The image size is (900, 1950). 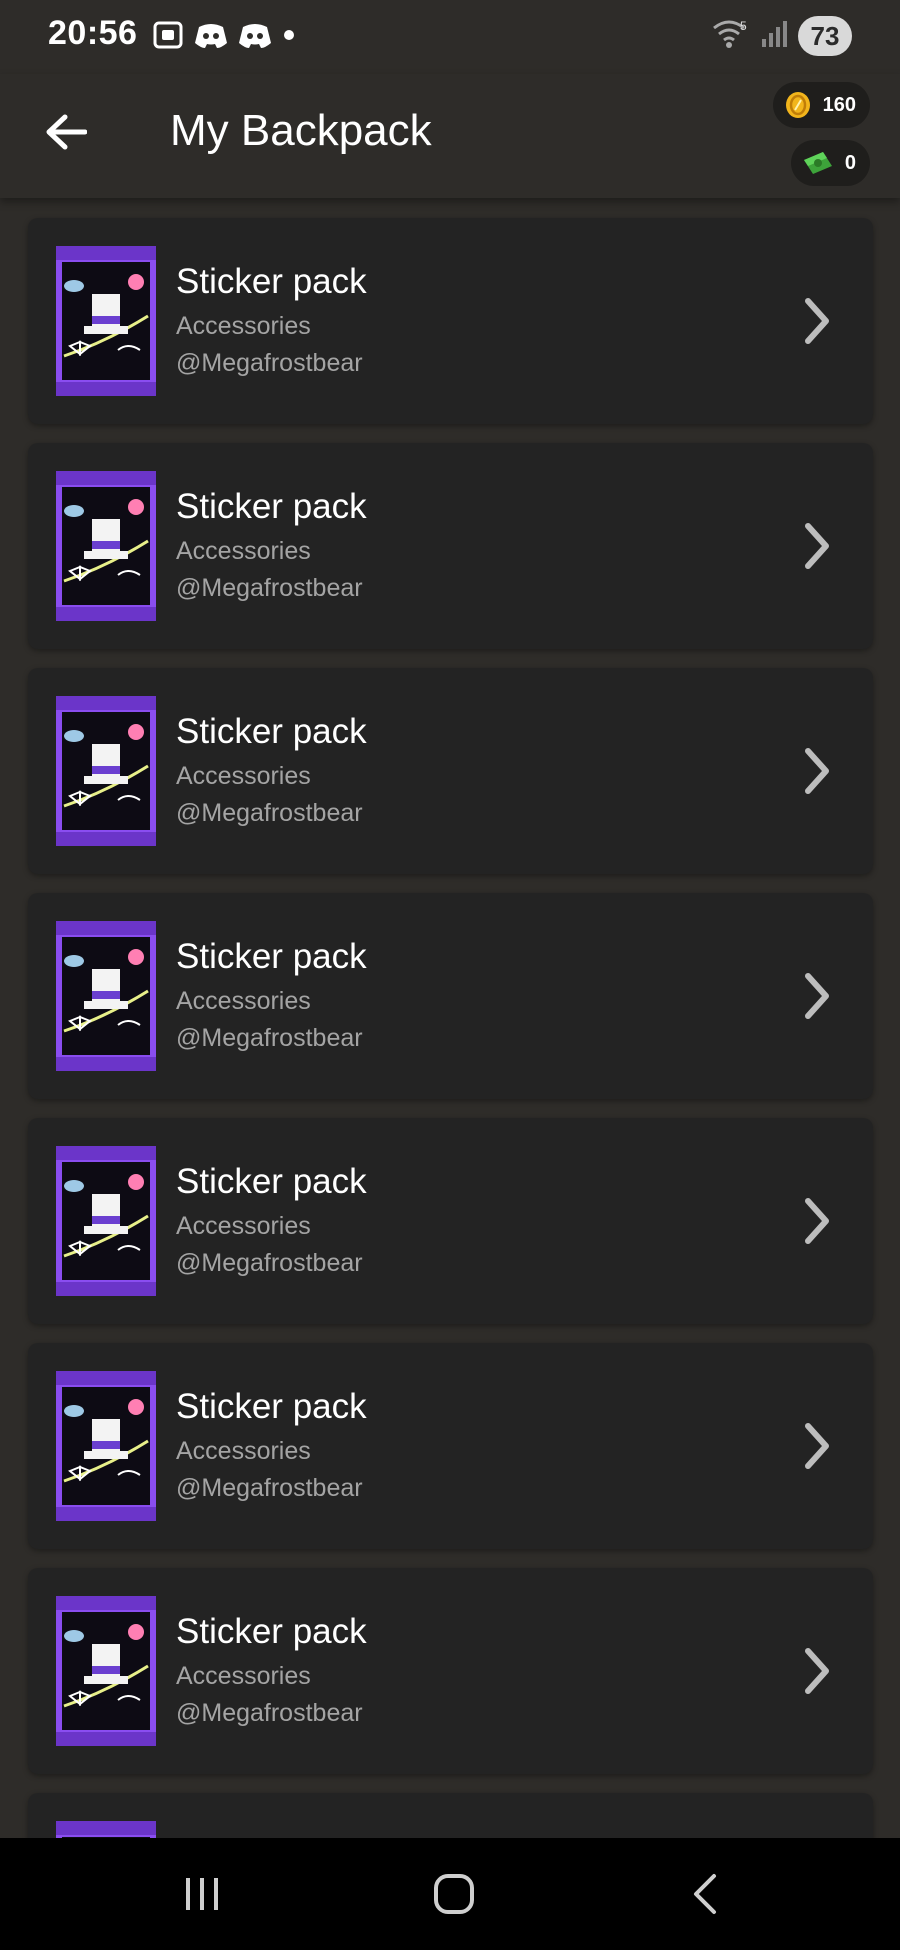 I want to click on coin-count: 160, so click(x=839, y=104).